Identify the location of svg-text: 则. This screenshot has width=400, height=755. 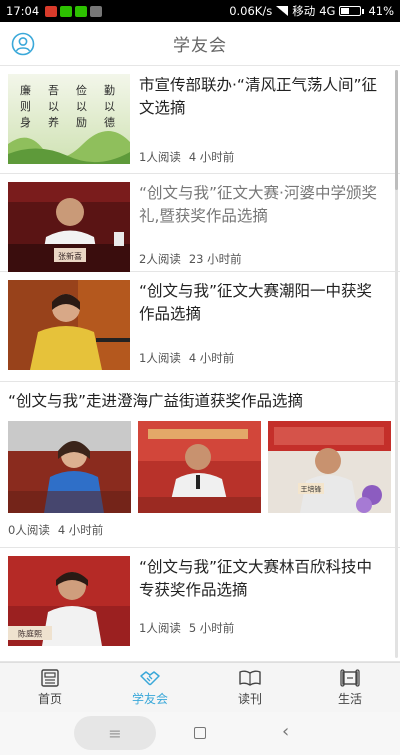
(25, 106).